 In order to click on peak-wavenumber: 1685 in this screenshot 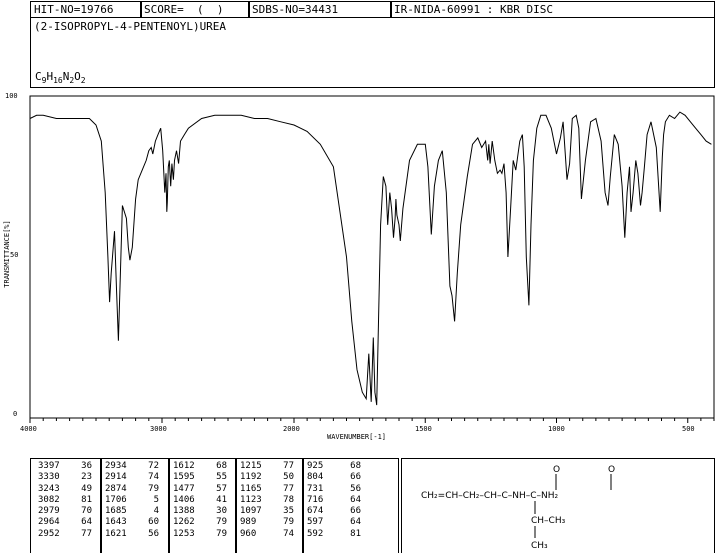, I will do `click(116, 511)`.